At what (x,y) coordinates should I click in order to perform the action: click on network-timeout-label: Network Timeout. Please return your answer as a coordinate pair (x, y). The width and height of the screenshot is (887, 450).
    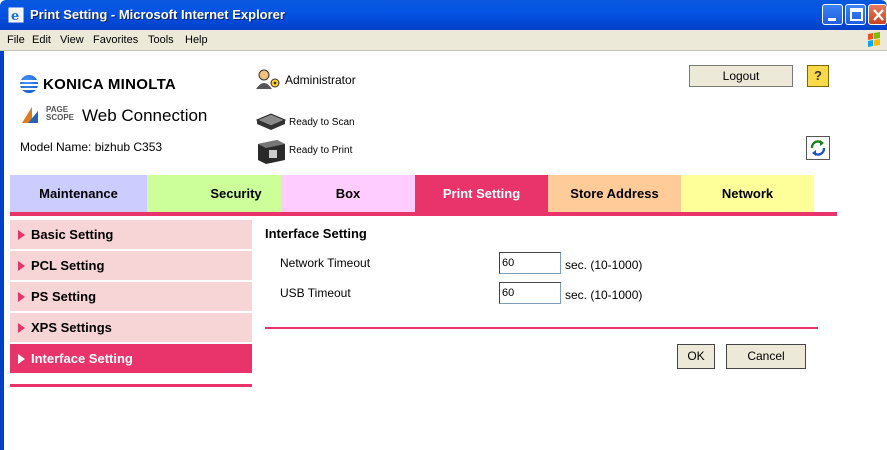
    Looking at the image, I should click on (325, 263).